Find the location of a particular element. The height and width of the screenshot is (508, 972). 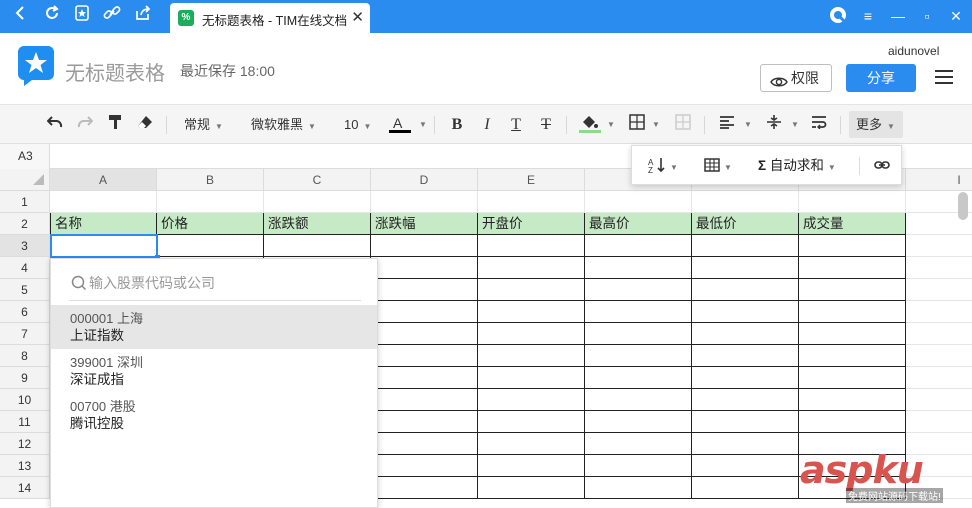

row-header-5: 5 is located at coordinates (25, 290).